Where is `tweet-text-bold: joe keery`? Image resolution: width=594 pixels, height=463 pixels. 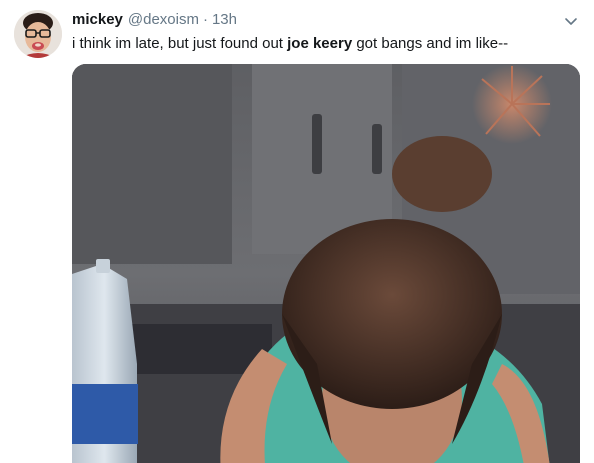
tweet-text-bold: joe keery is located at coordinates (320, 43).